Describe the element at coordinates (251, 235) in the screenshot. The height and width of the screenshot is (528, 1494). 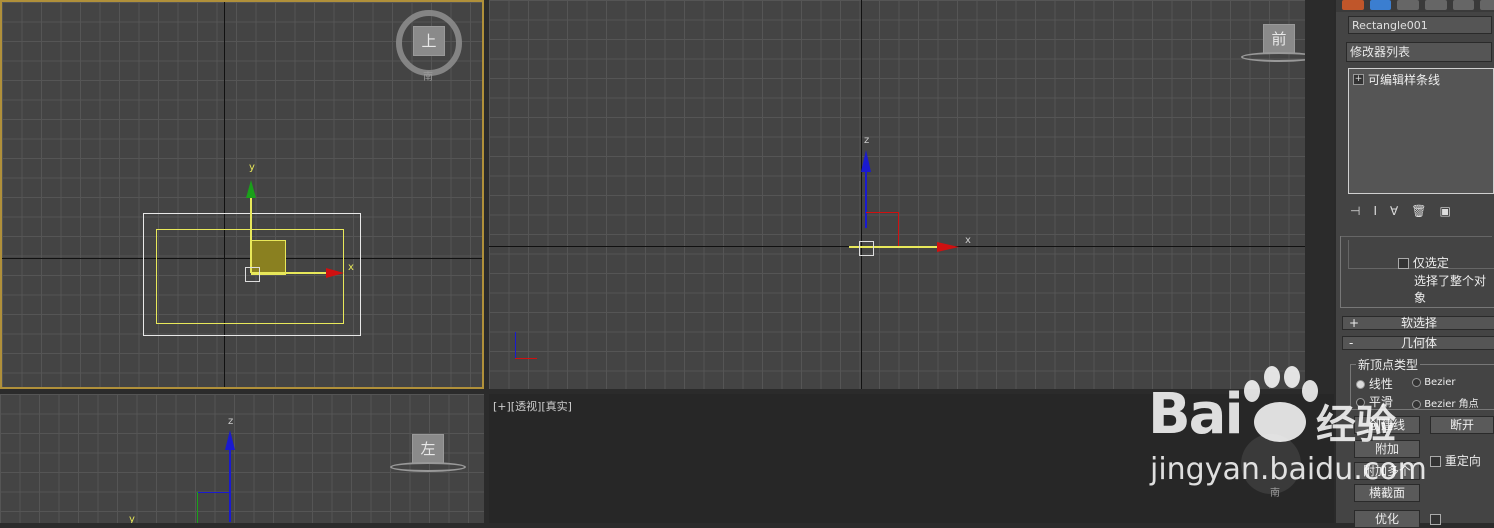
I see `gizmo-y-axis` at that location.